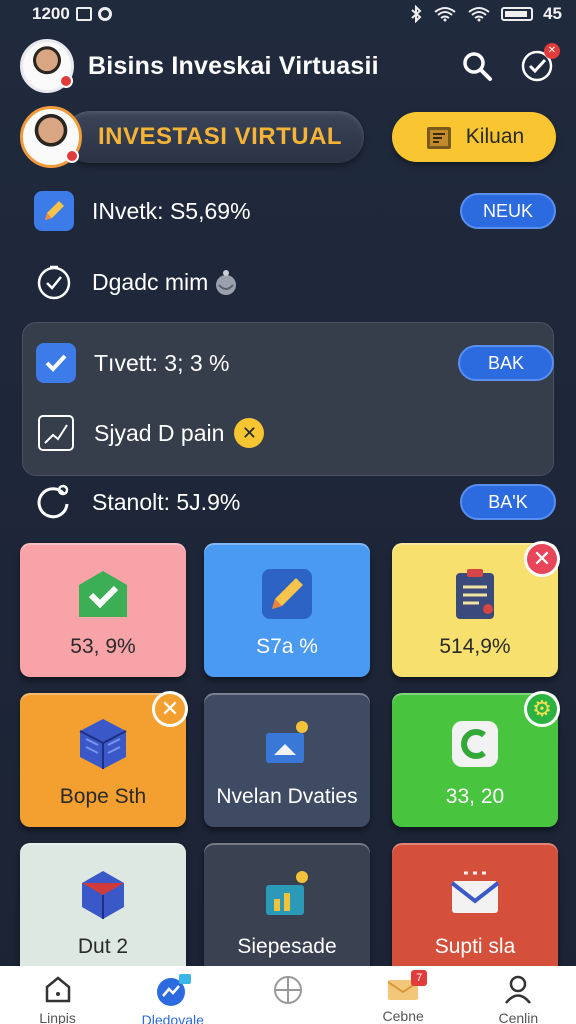 The width and height of the screenshot is (576, 1024). What do you see at coordinates (214, 137) in the screenshot?
I see `investasi-virtual-banner: INVESTASI VIRTUAL` at bounding box center [214, 137].